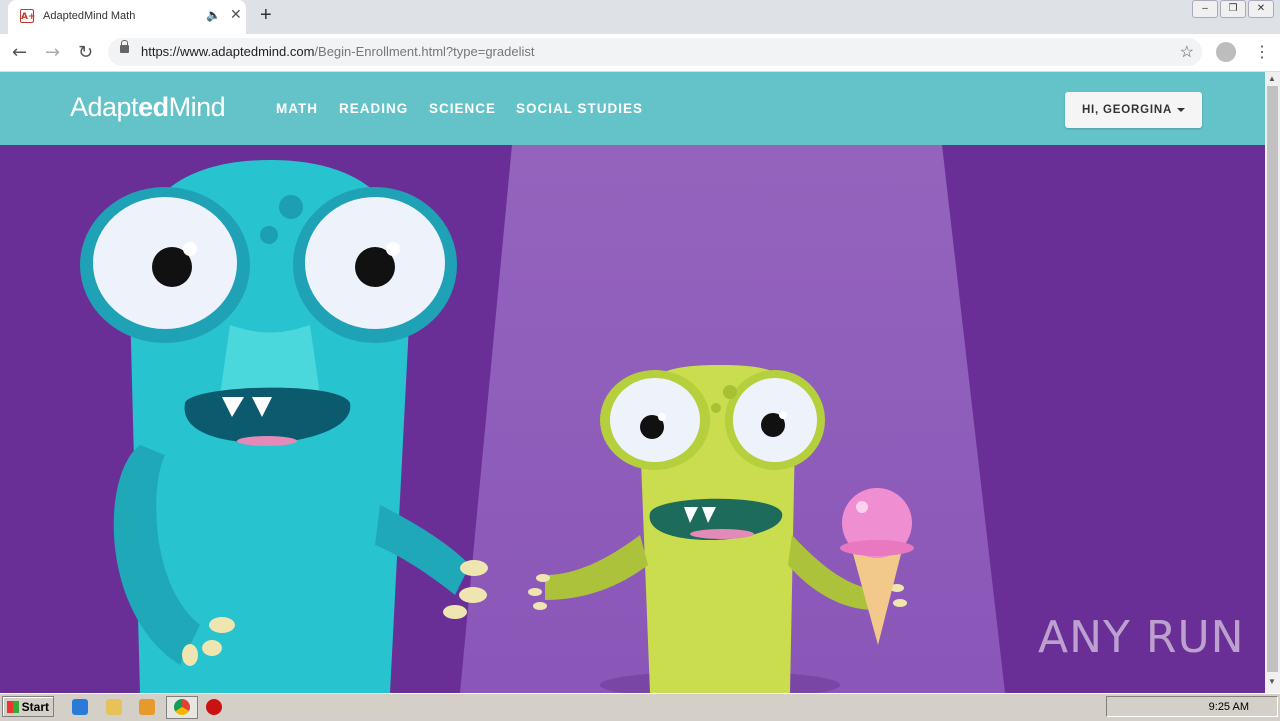 This screenshot has height=721, width=1280. What do you see at coordinates (214, 707) in the screenshot?
I see `stop-icon` at bounding box center [214, 707].